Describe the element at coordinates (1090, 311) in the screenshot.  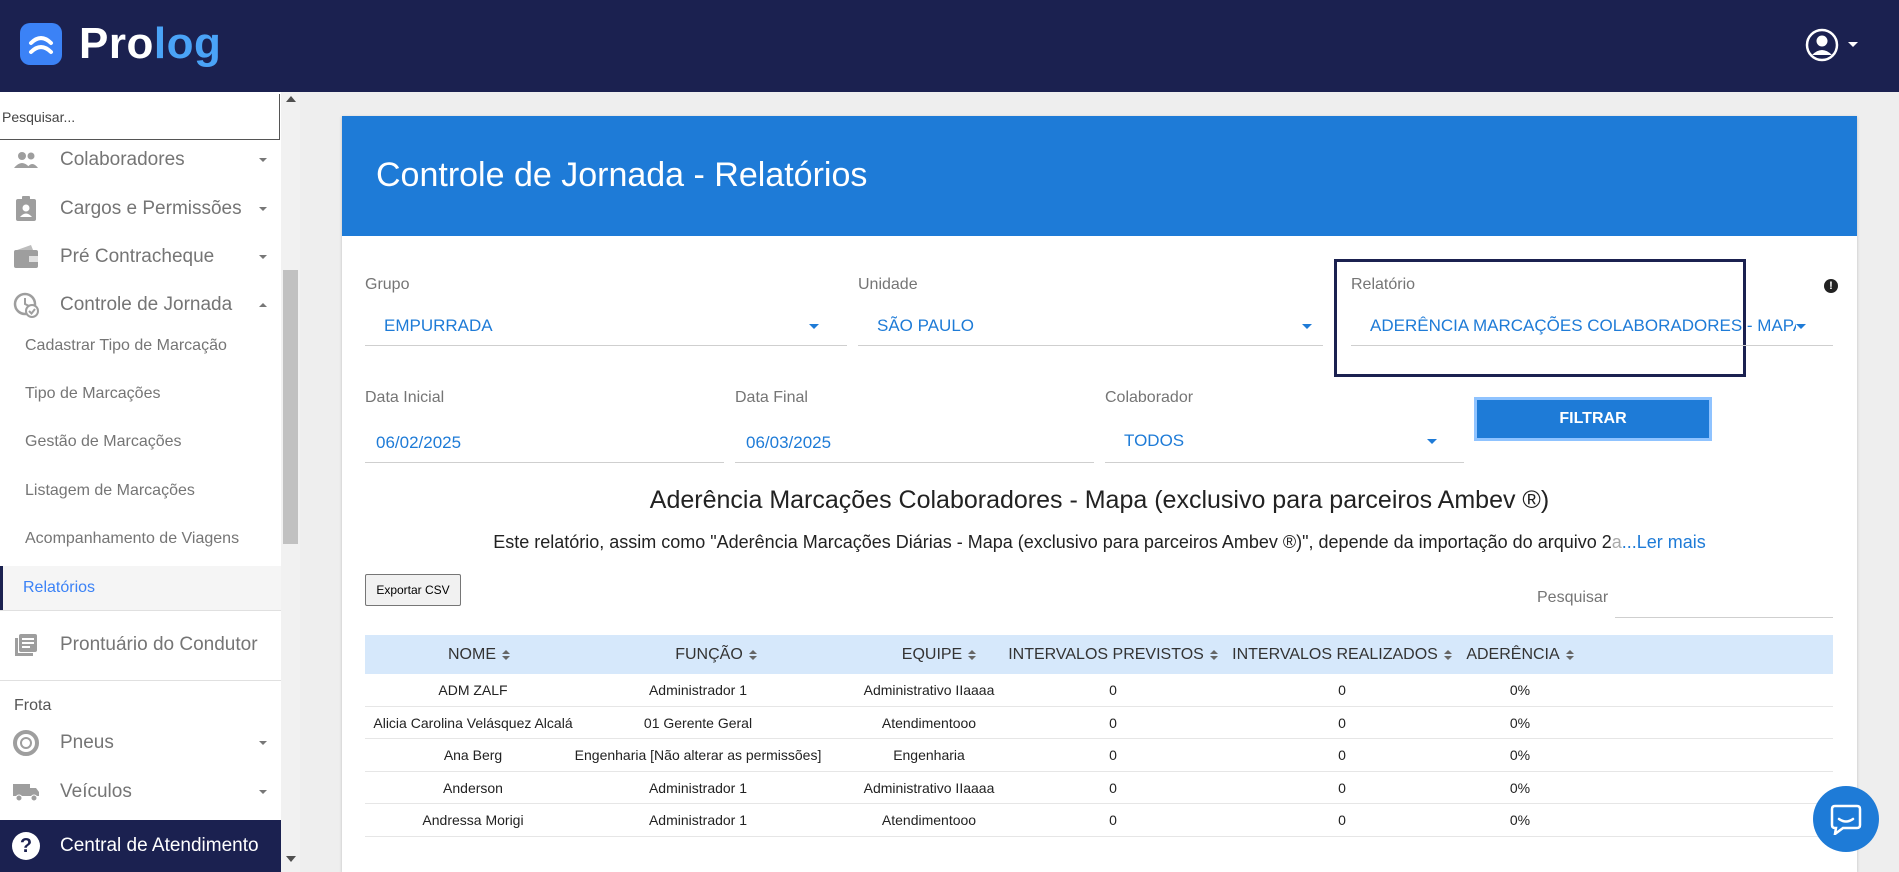
I see `unidade-select: Unidade SÃO PAULO` at that location.